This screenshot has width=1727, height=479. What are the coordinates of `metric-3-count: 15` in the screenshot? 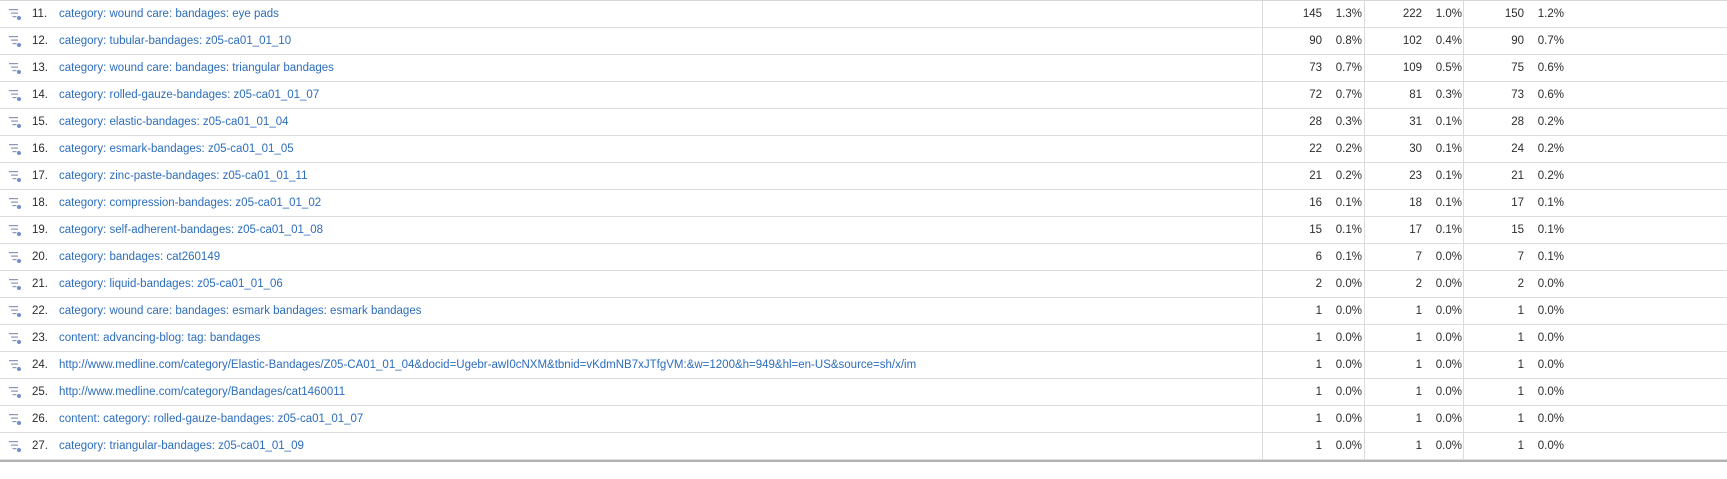 It's located at (1517, 230).